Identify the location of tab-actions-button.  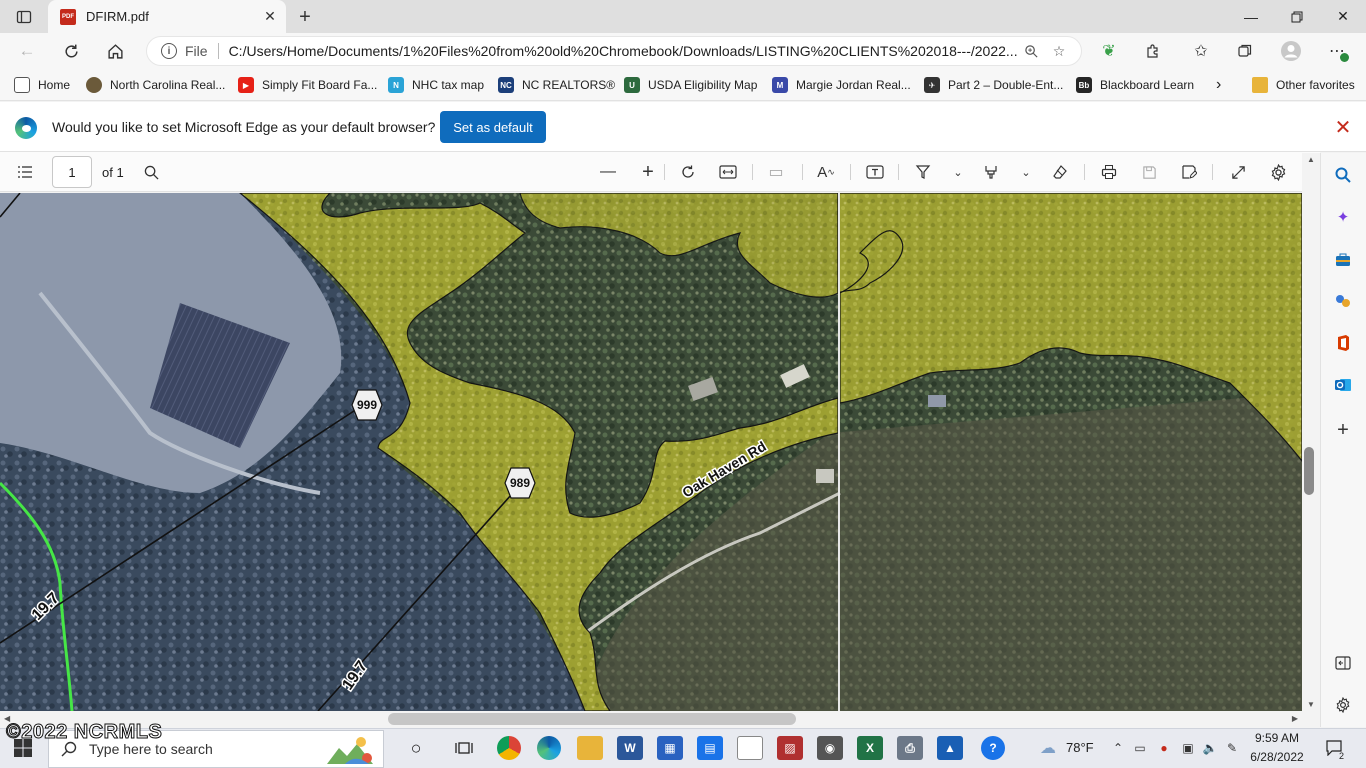
(24, 17).